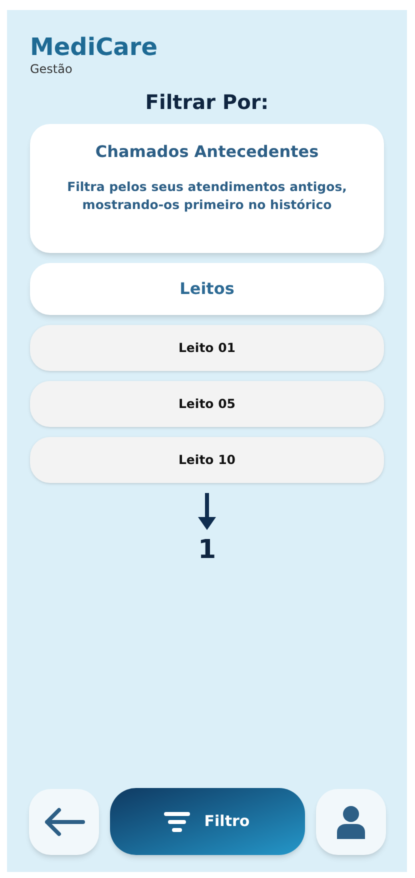 Image resolution: width=415 pixels, height=878 pixels. I want to click on bed-item: Leito 01, so click(207, 348).